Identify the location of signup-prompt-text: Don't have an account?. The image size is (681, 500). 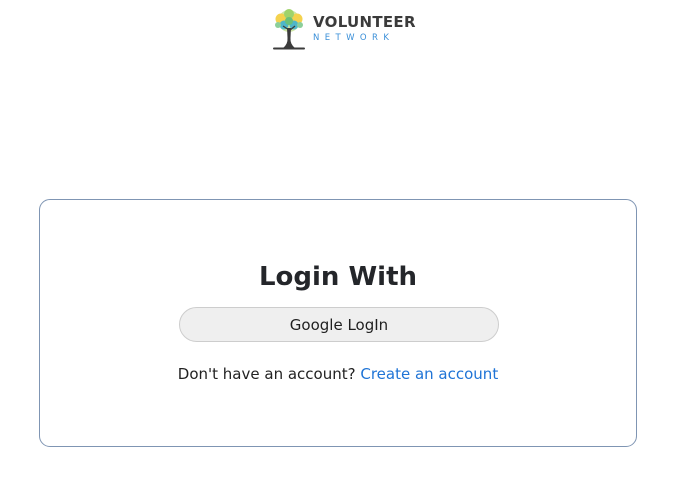
(266, 374).